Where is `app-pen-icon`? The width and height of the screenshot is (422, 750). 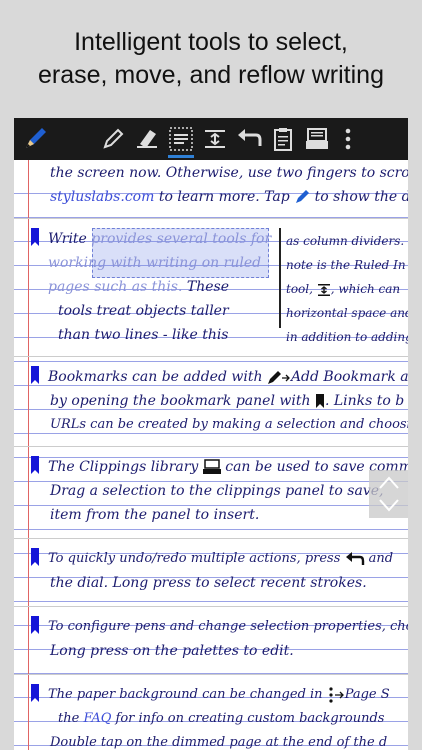 app-pen-icon is located at coordinates (35, 139).